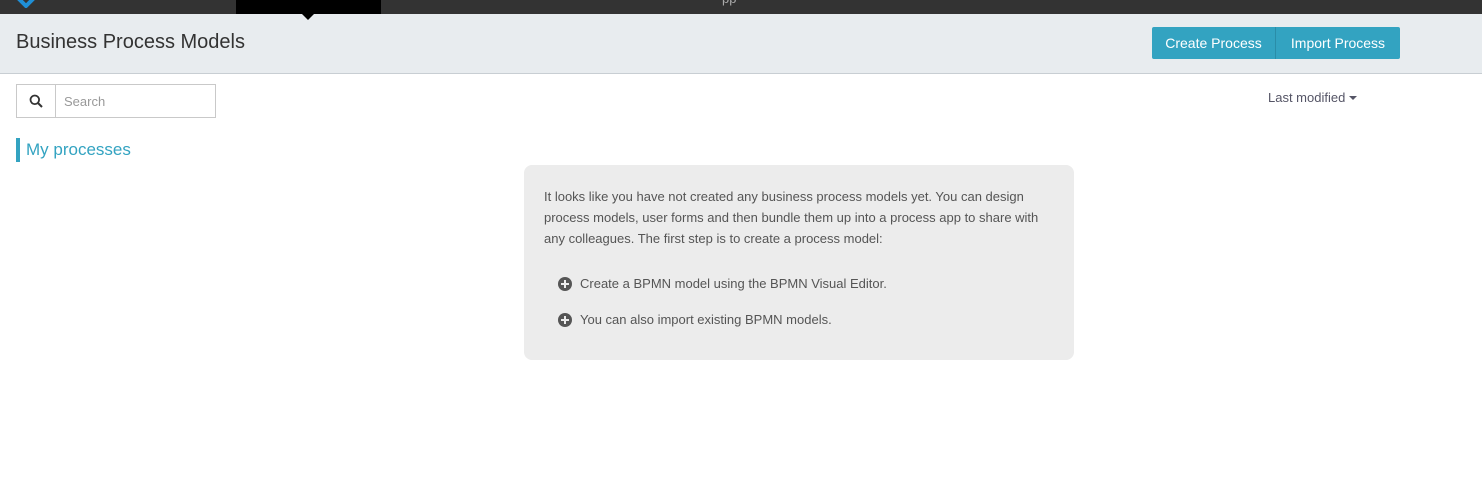  I want to click on top-nav-bar: pp, so click(741, 10).